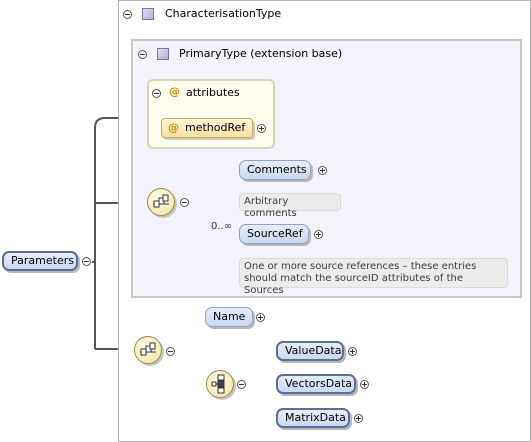 The height and width of the screenshot is (442, 531). I want to click on element-value-data: ValueData, so click(310, 351).